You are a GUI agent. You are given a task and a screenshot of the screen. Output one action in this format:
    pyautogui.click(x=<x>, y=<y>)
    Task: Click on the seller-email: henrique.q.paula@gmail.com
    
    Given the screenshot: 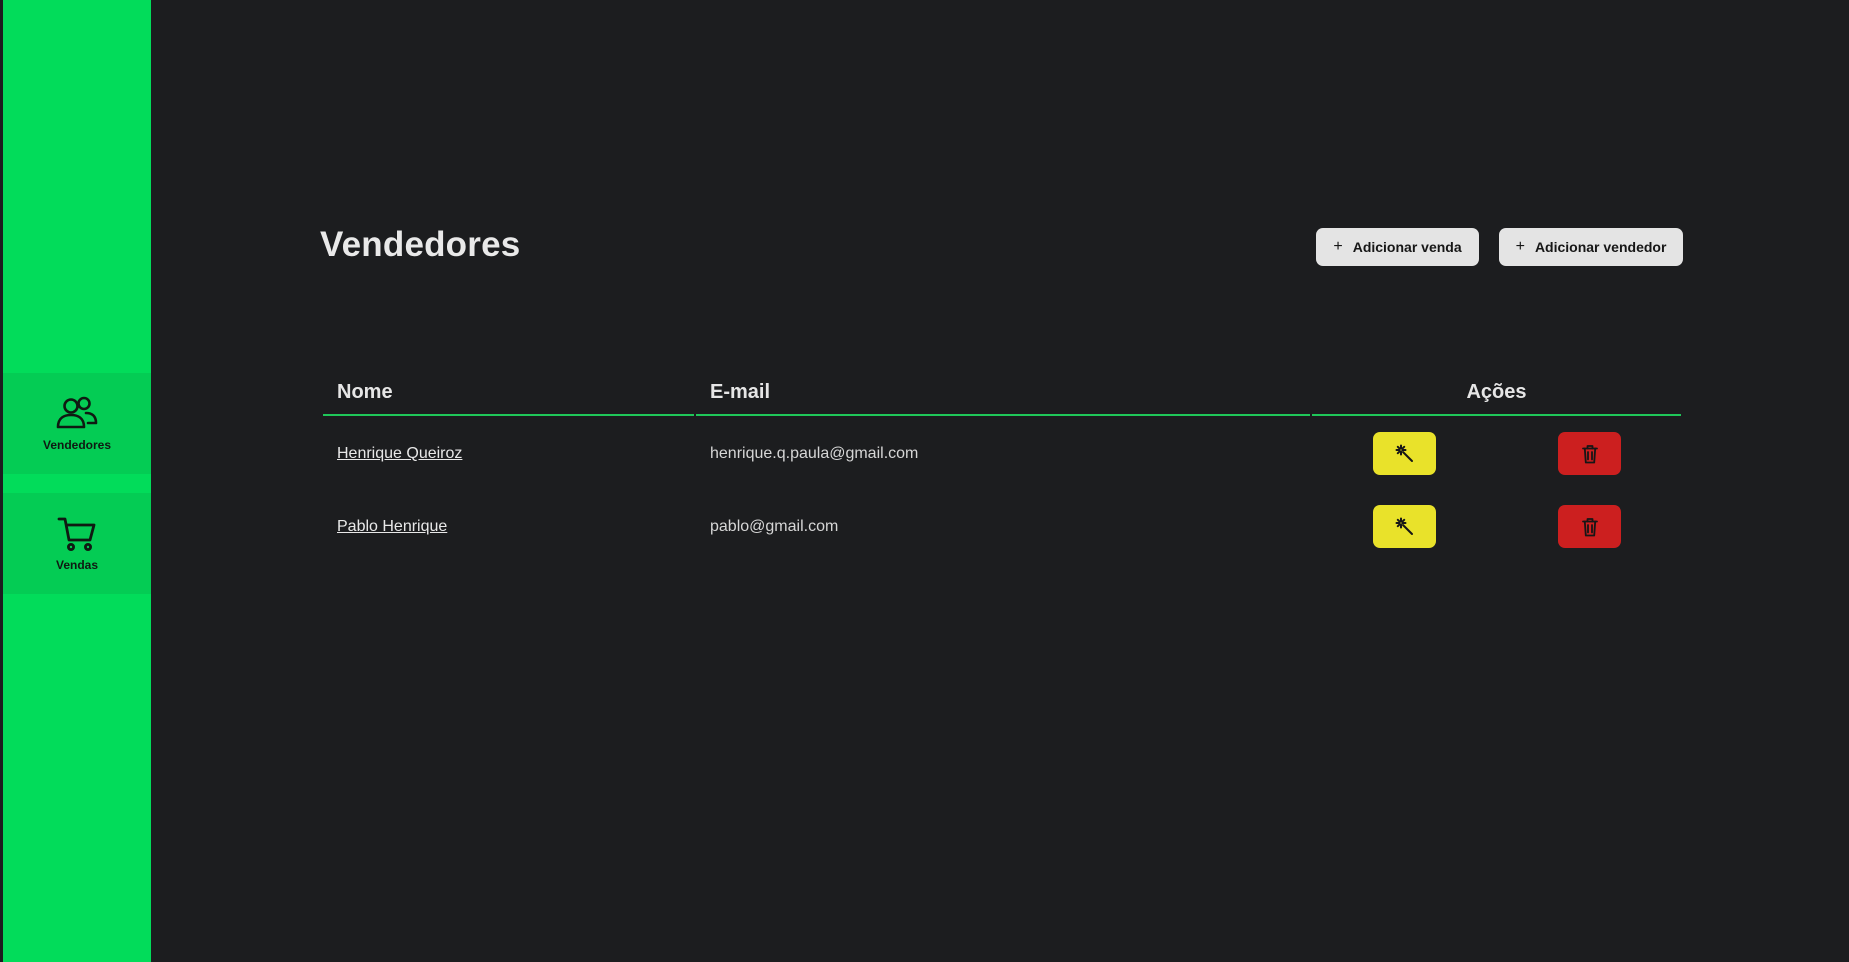 What is the action you would take?
    pyautogui.click(x=814, y=453)
    